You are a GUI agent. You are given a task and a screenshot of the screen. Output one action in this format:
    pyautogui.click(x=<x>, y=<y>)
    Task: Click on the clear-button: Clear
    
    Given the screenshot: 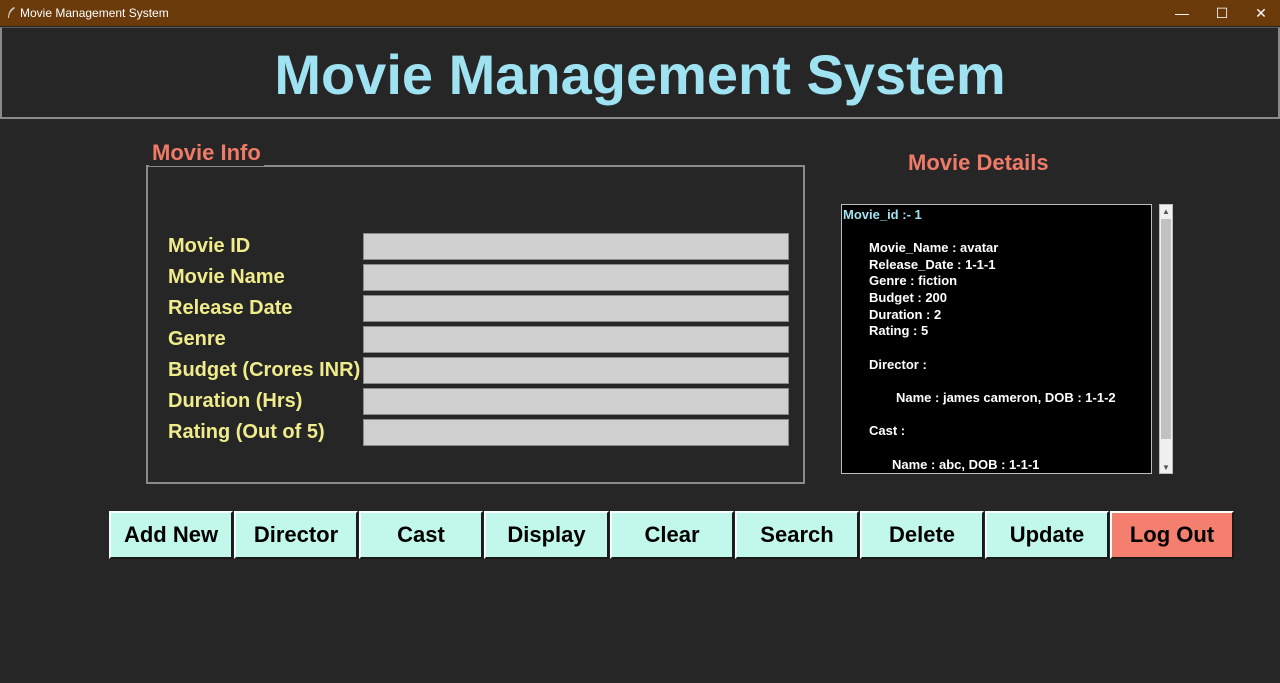 What is the action you would take?
    pyautogui.click(x=672, y=535)
    